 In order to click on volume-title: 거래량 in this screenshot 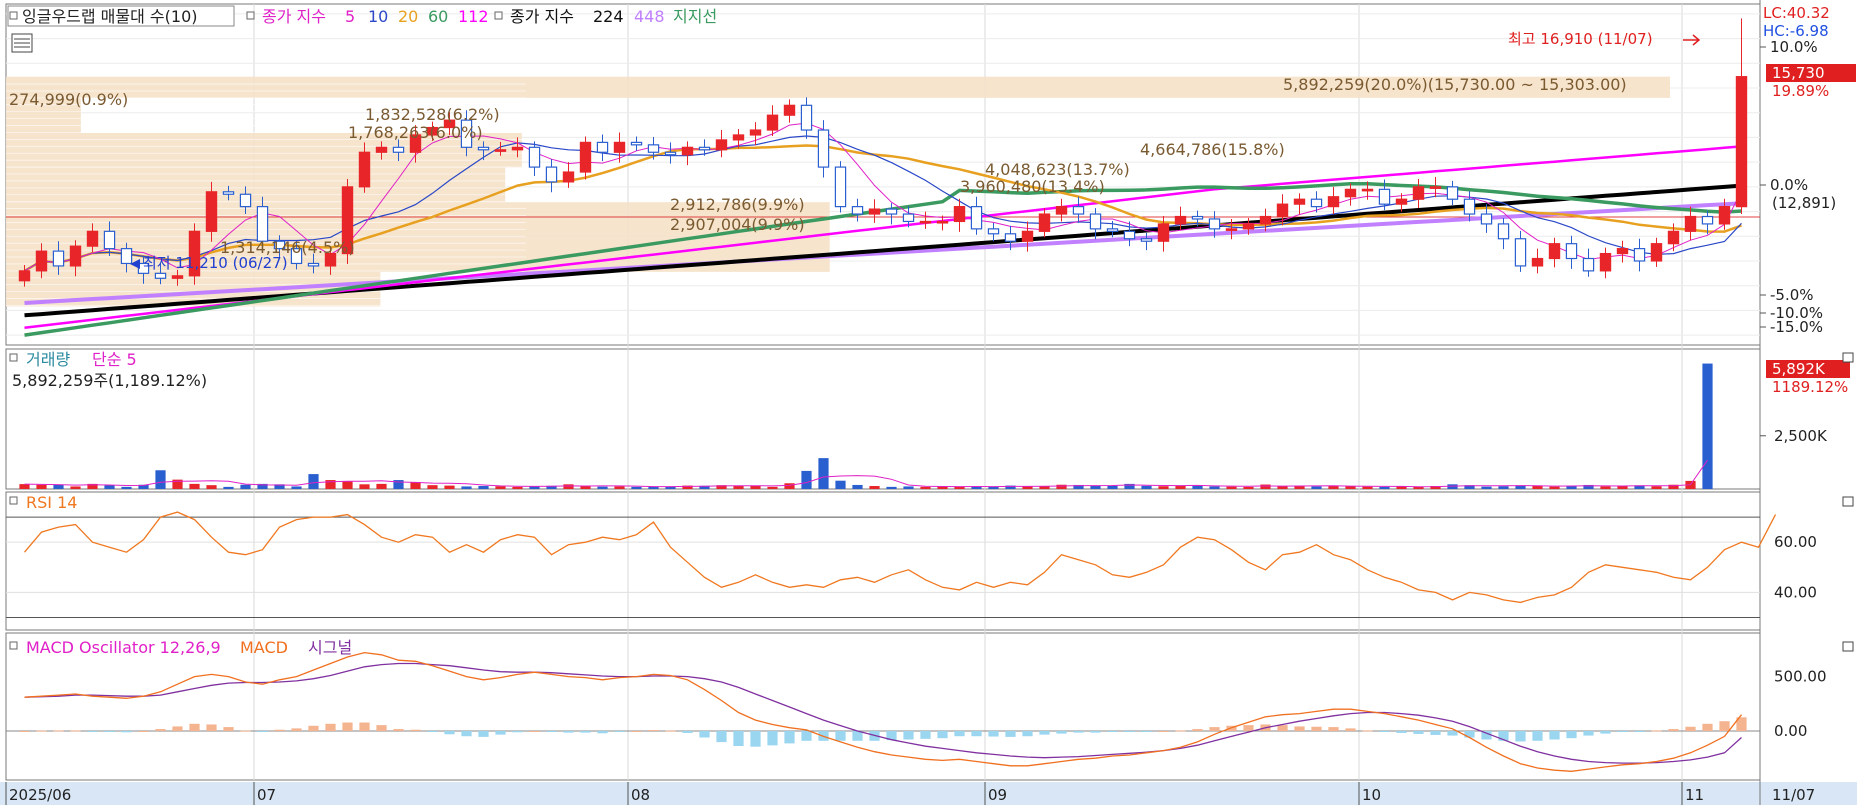, I will do `click(48, 359)`.